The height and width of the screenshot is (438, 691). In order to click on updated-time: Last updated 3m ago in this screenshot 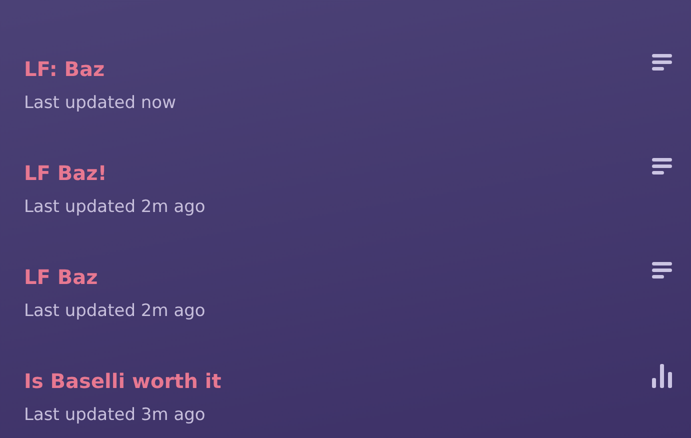, I will do `click(115, 415)`.